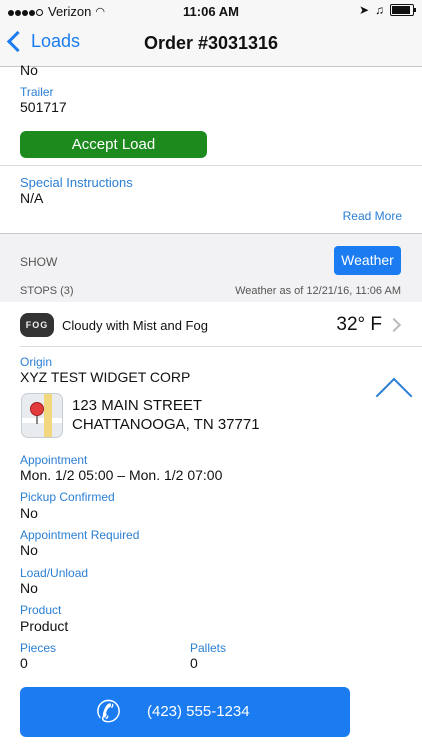 This screenshot has height=750, width=422. Describe the element at coordinates (67, 497) in the screenshot. I see `pickup-confirmed-label: Pickup Confirmed` at that location.